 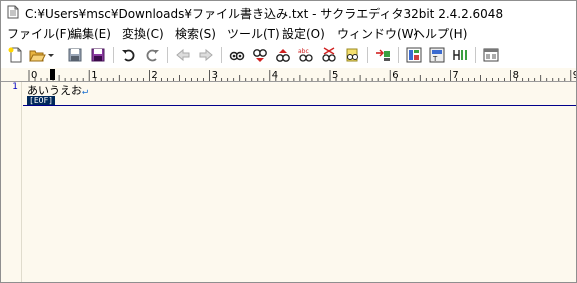 I want to click on menu-edit: 編集(E), so click(x=90, y=33).